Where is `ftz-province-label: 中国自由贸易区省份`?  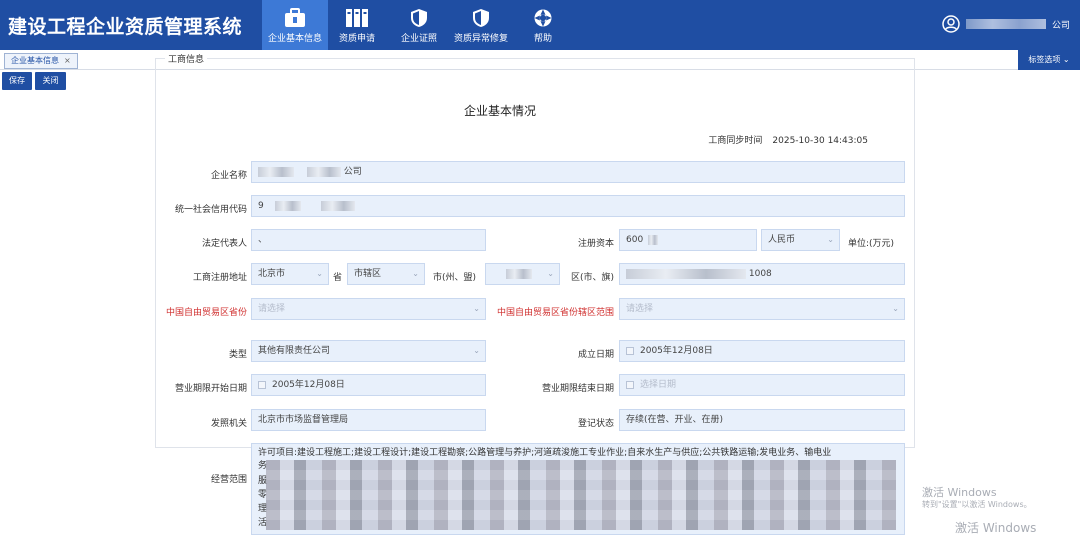
ftz-province-label: 中国自由贸易区省份 is located at coordinates (206, 313).